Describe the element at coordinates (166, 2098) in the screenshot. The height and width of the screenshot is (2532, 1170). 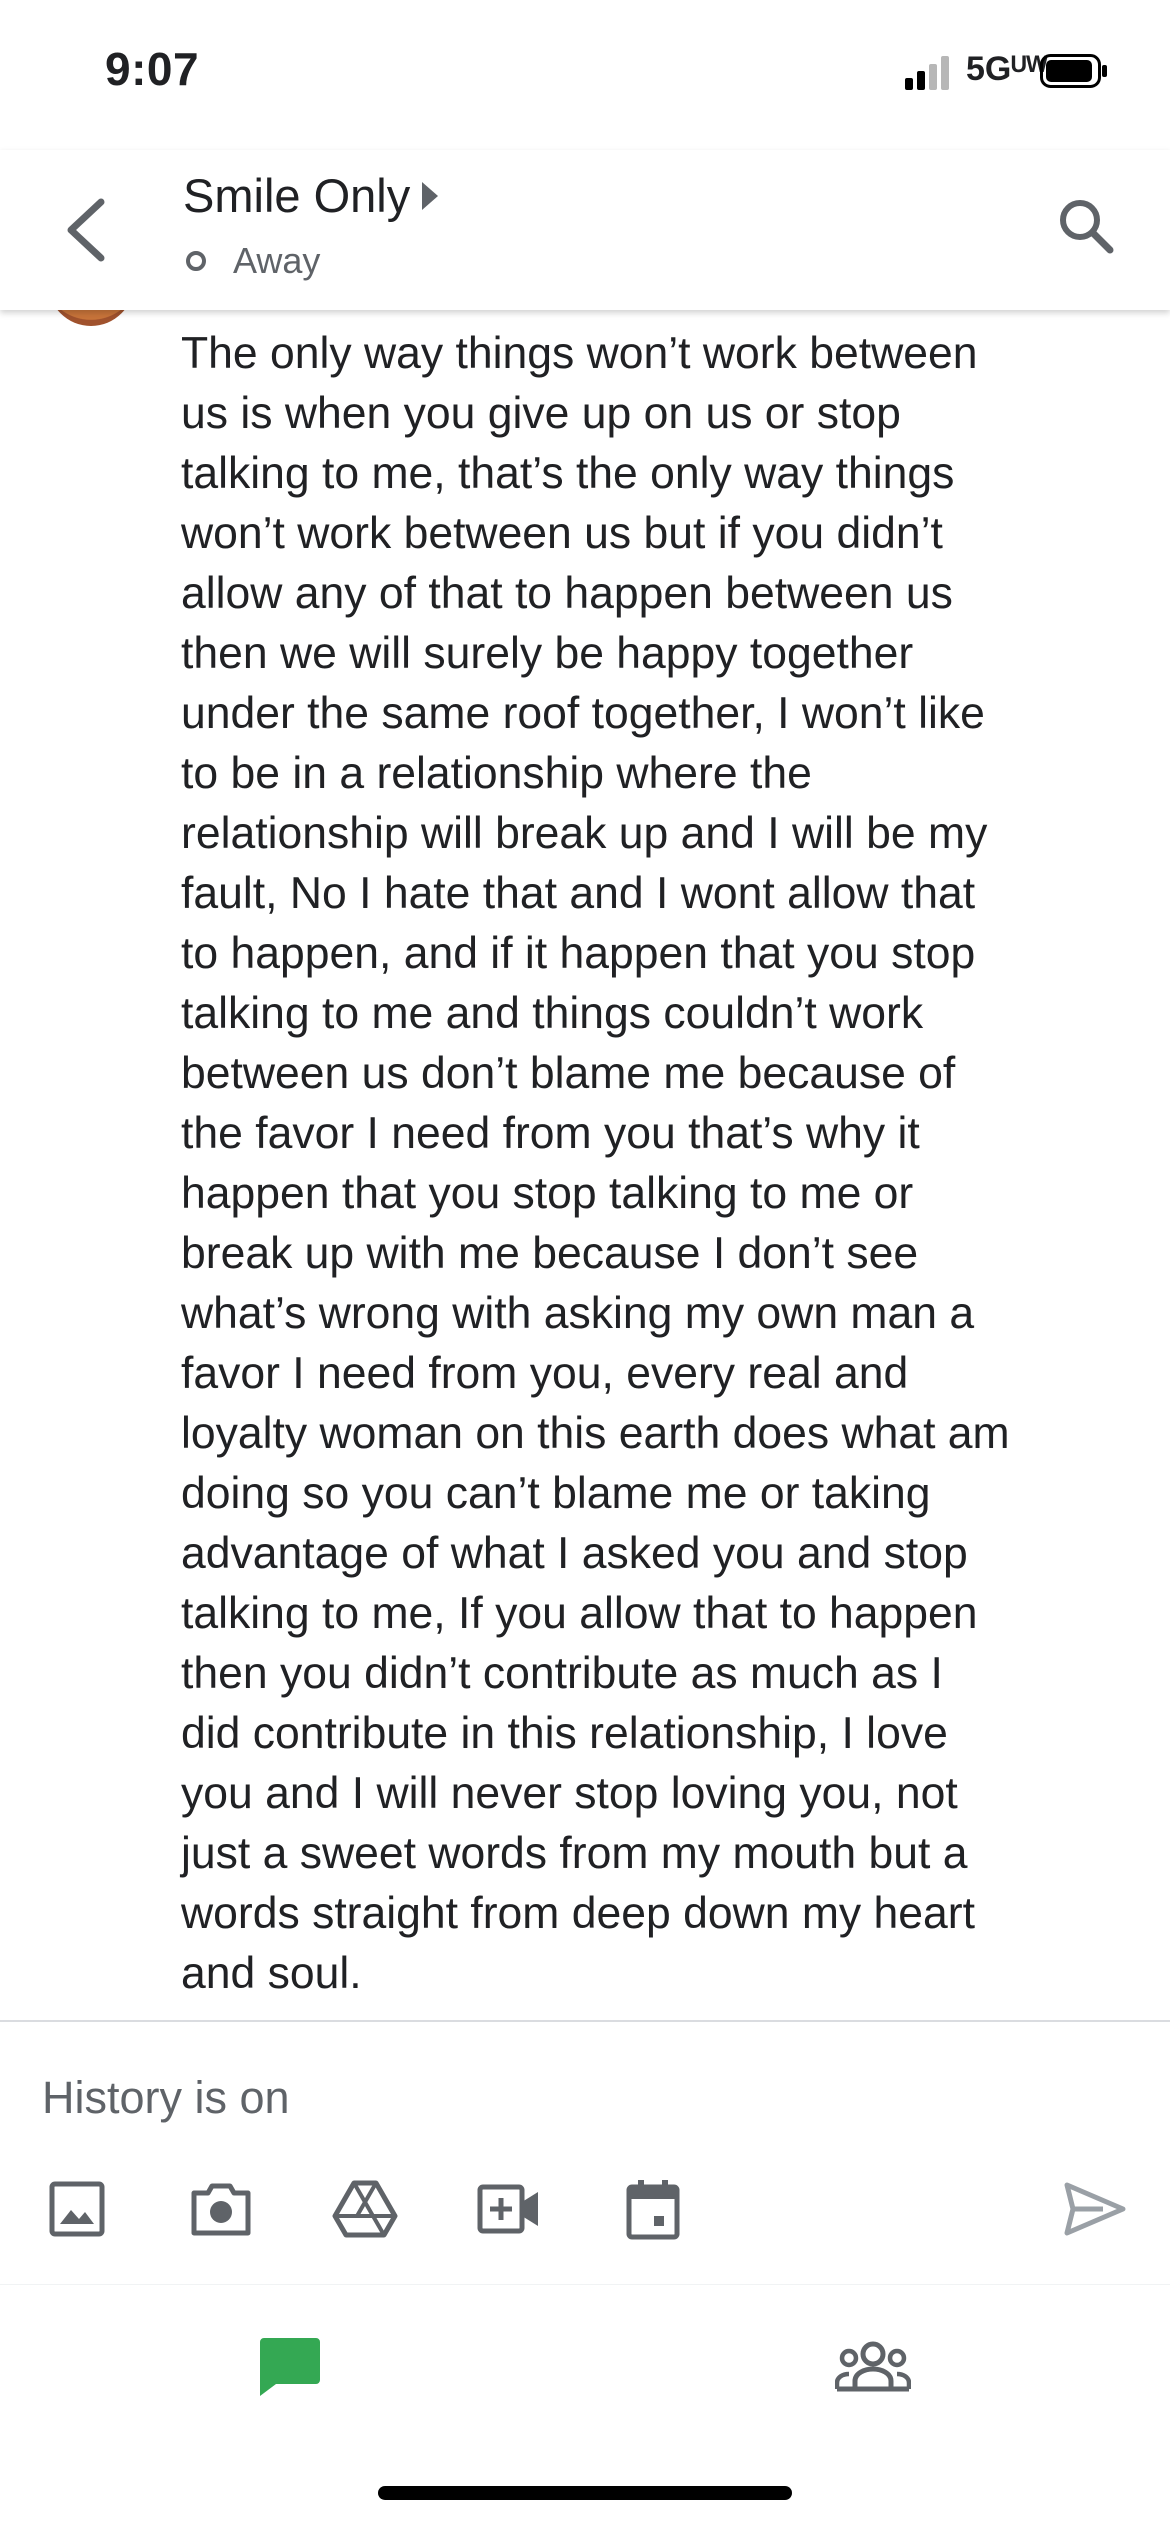
I see `message-input: History is on` at that location.